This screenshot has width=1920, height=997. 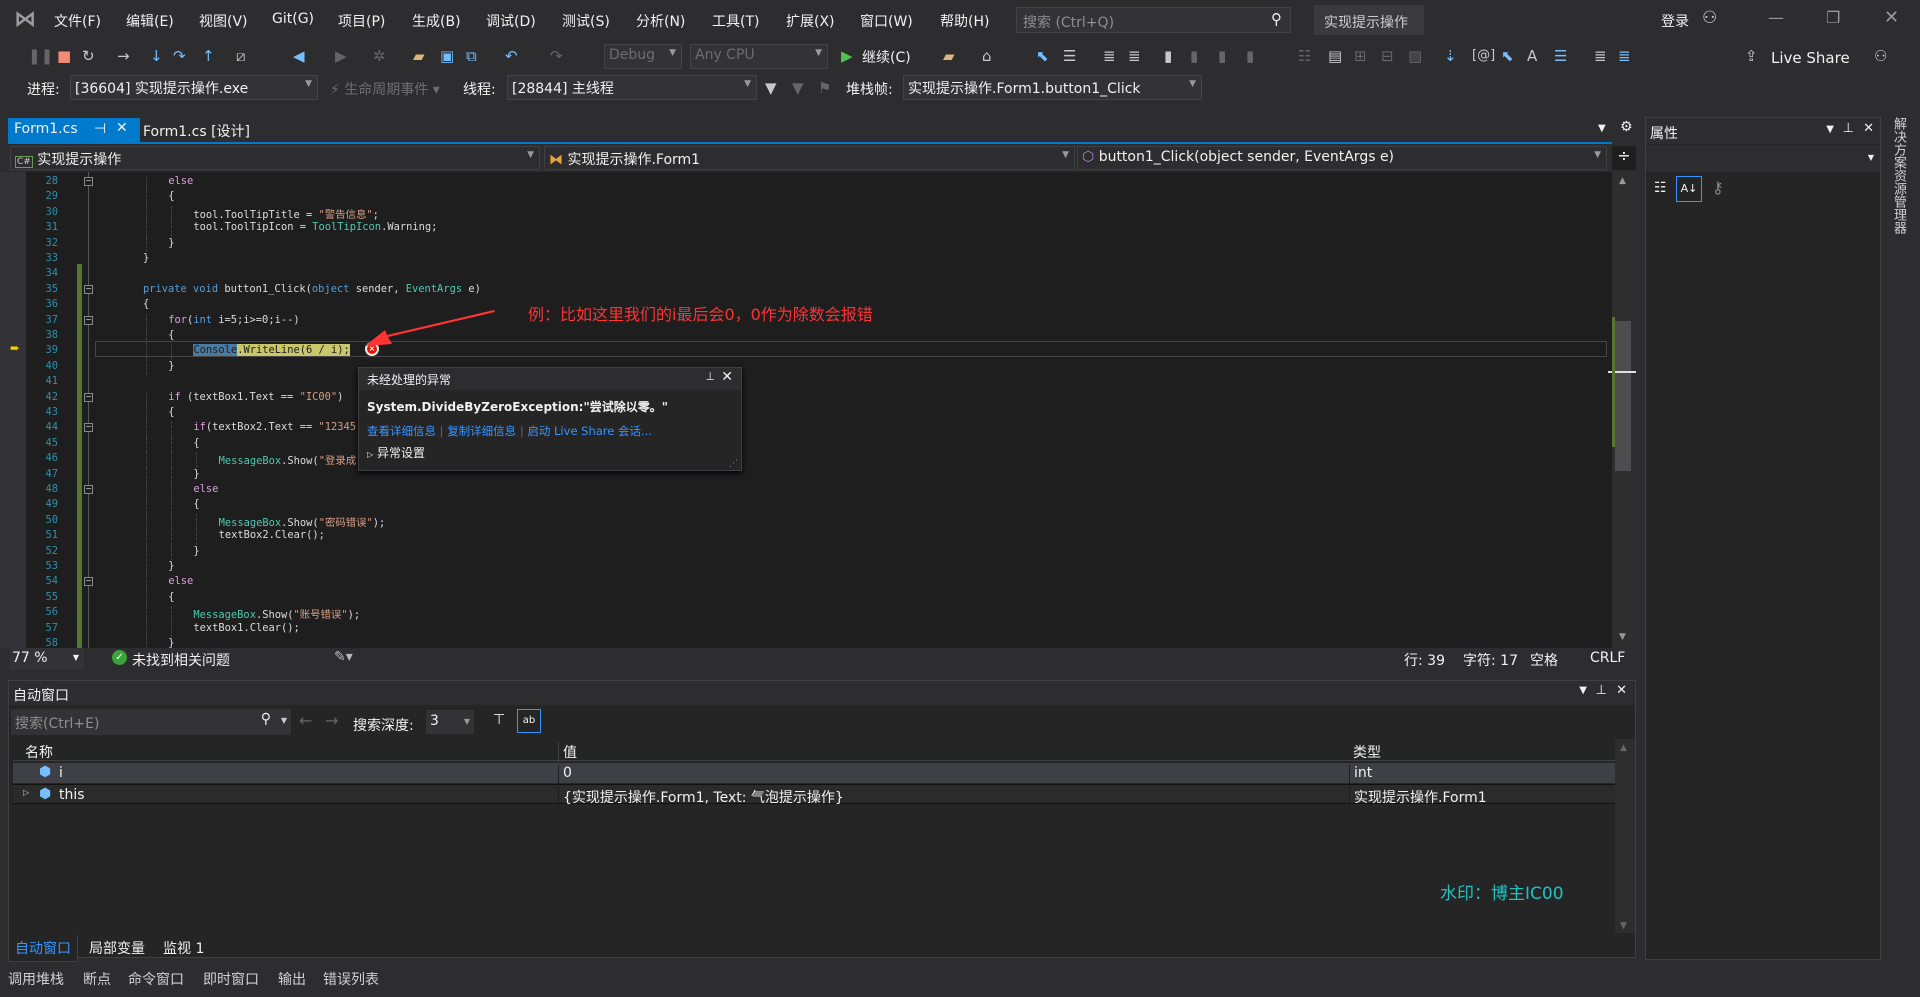 What do you see at coordinates (1776, 17) in the screenshot?
I see `minimize-button: —` at bounding box center [1776, 17].